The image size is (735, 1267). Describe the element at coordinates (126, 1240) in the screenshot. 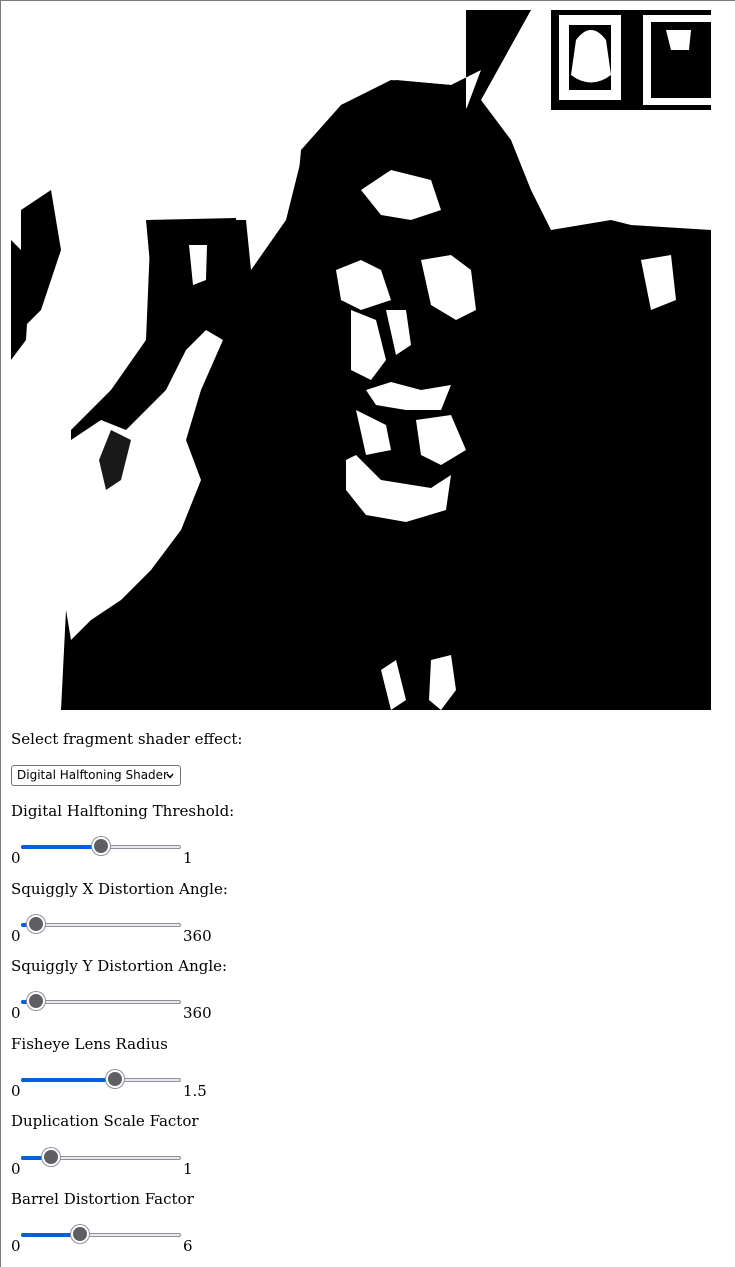

I see `barrel-distortion-slider-row: 0 6` at that location.